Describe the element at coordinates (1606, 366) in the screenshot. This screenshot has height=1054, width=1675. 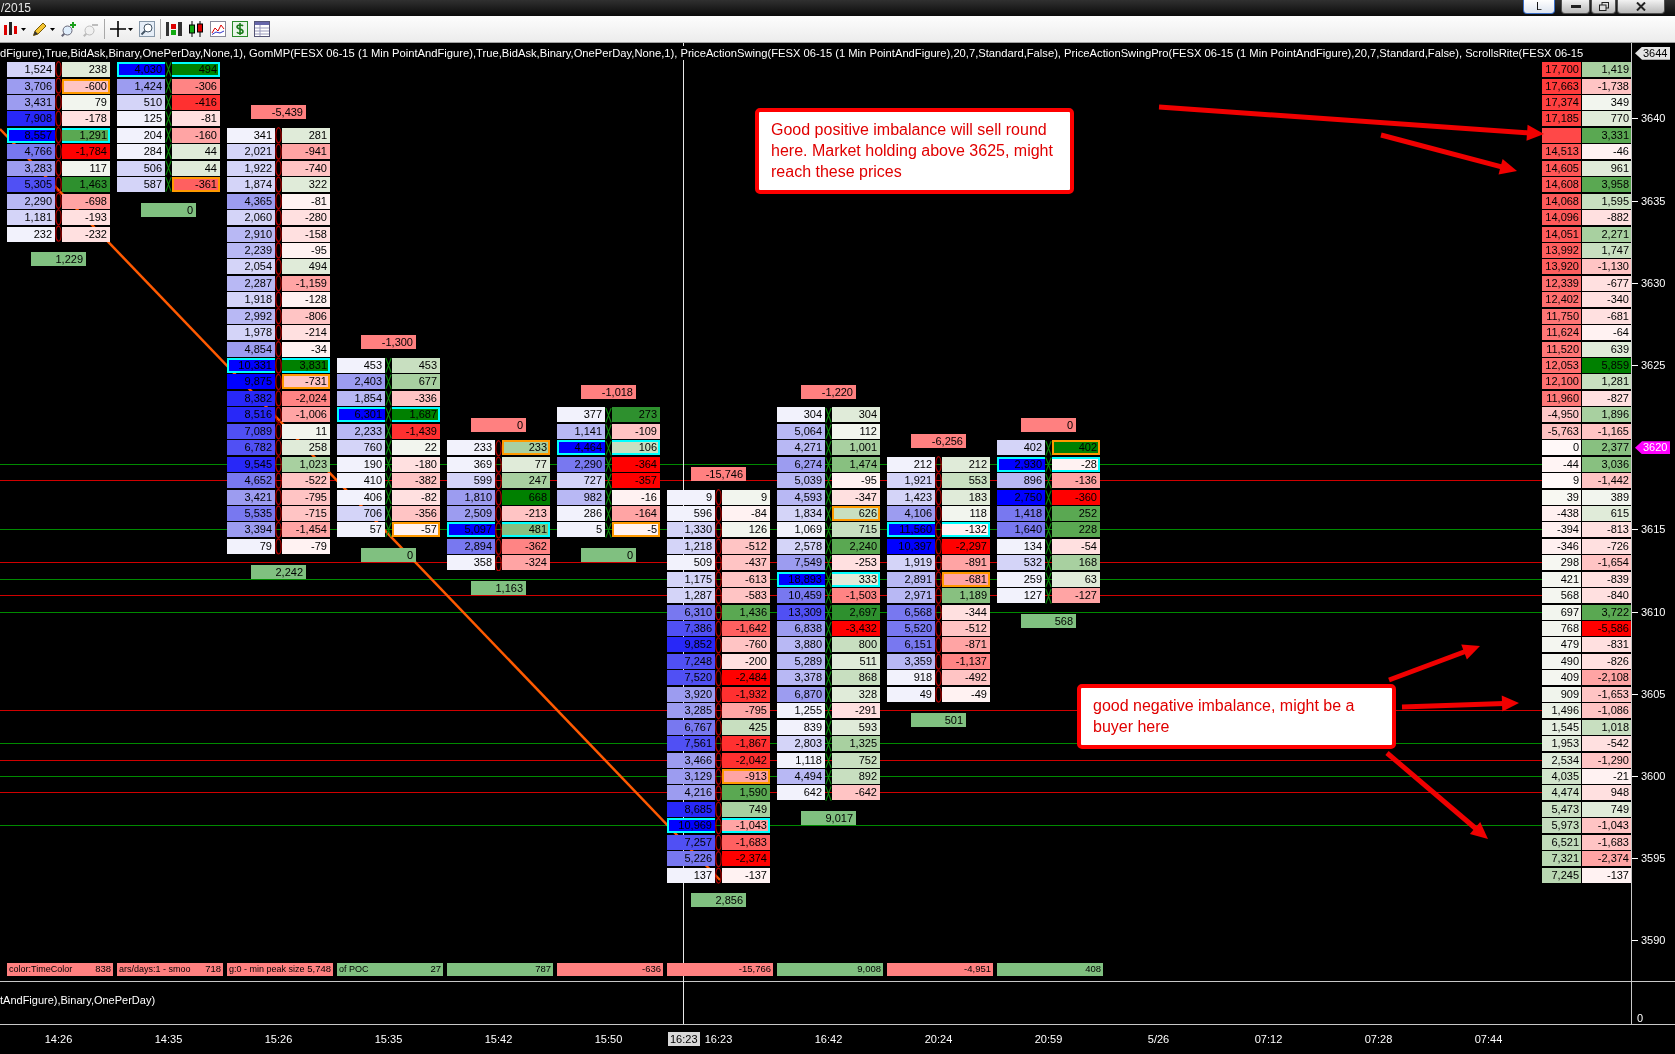
I see `profile-cell: 5,859` at that location.